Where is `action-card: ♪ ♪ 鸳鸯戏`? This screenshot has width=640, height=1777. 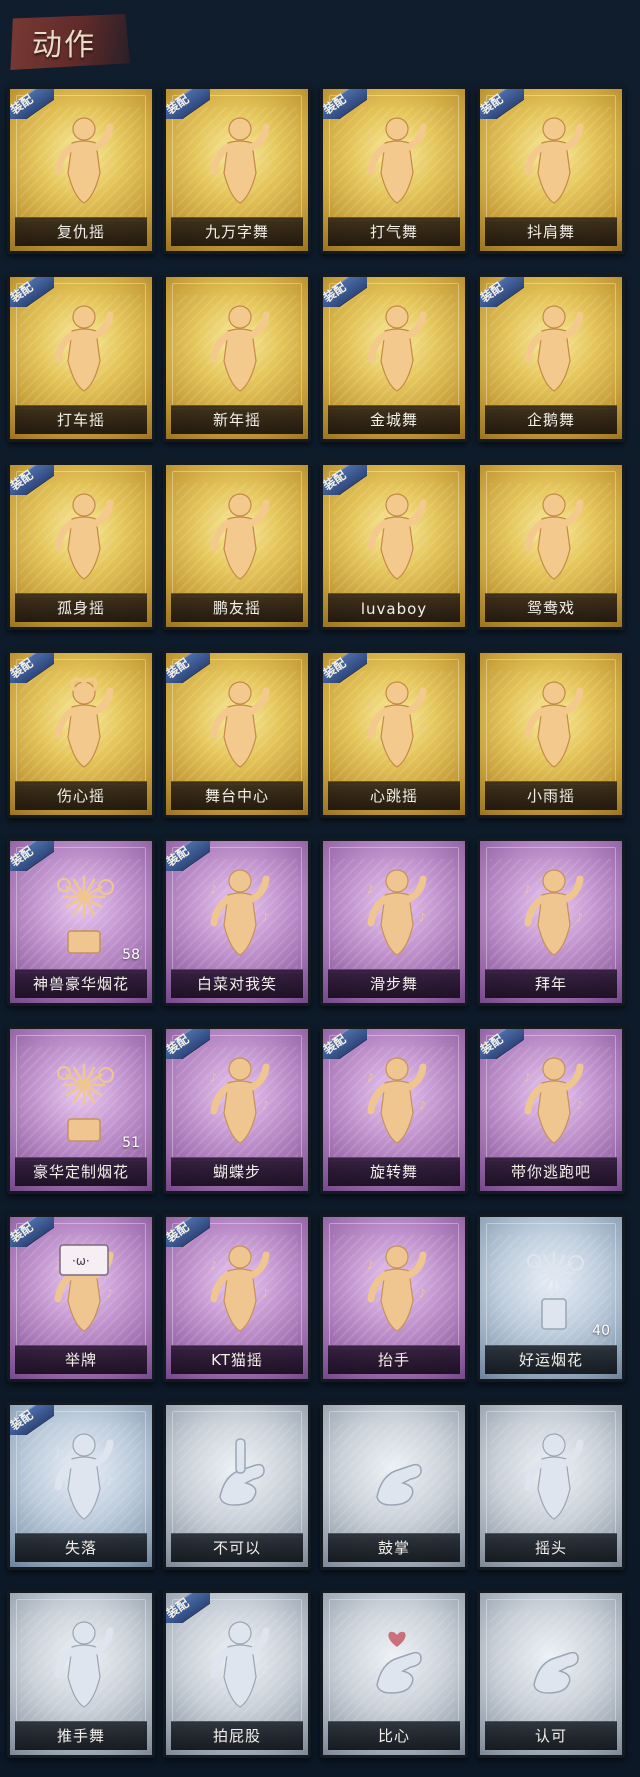 action-card: ♪ ♪ 鸳鸯戏 is located at coordinates (551, 546).